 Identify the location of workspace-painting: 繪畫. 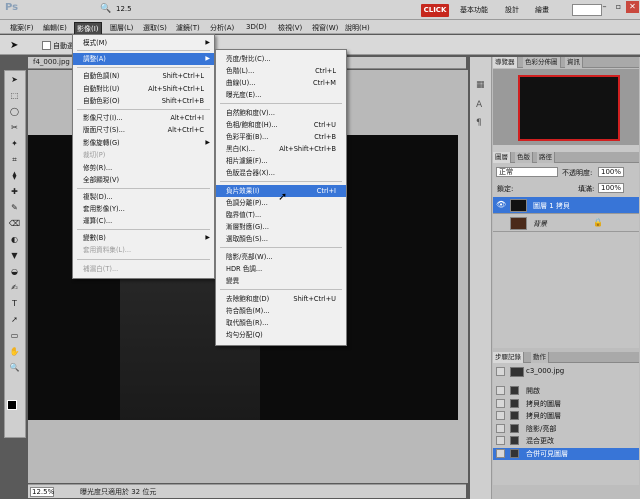
(542, 10).